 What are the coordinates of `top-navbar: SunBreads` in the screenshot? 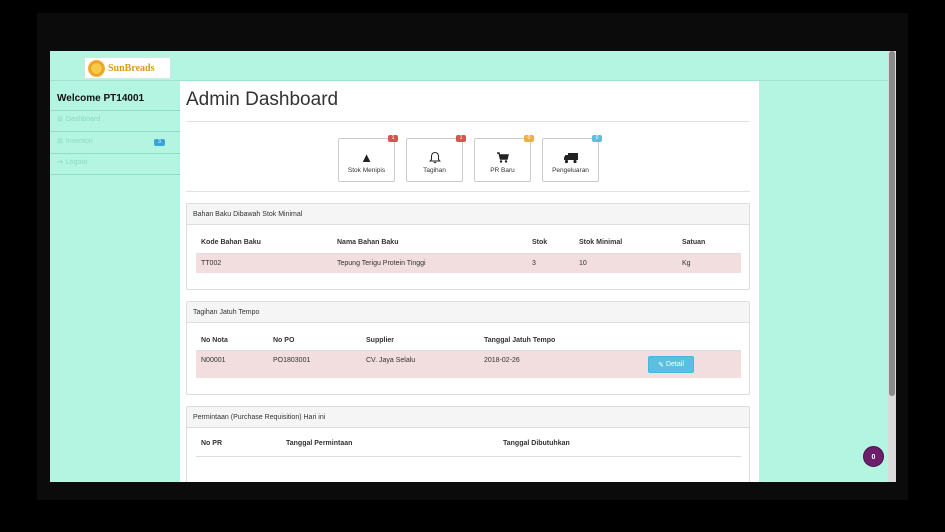 It's located at (473, 66).